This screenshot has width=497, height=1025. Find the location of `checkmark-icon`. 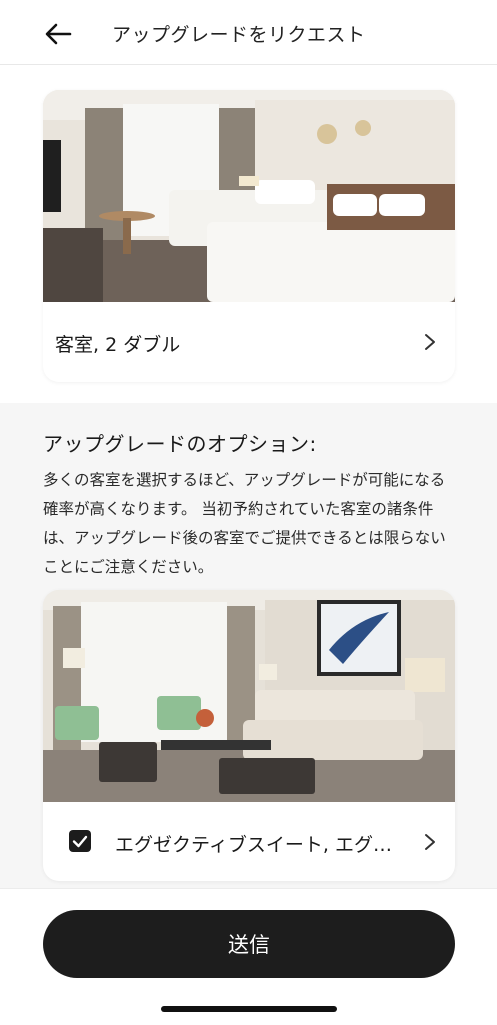

checkmark-icon is located at coordinates (80, 841).